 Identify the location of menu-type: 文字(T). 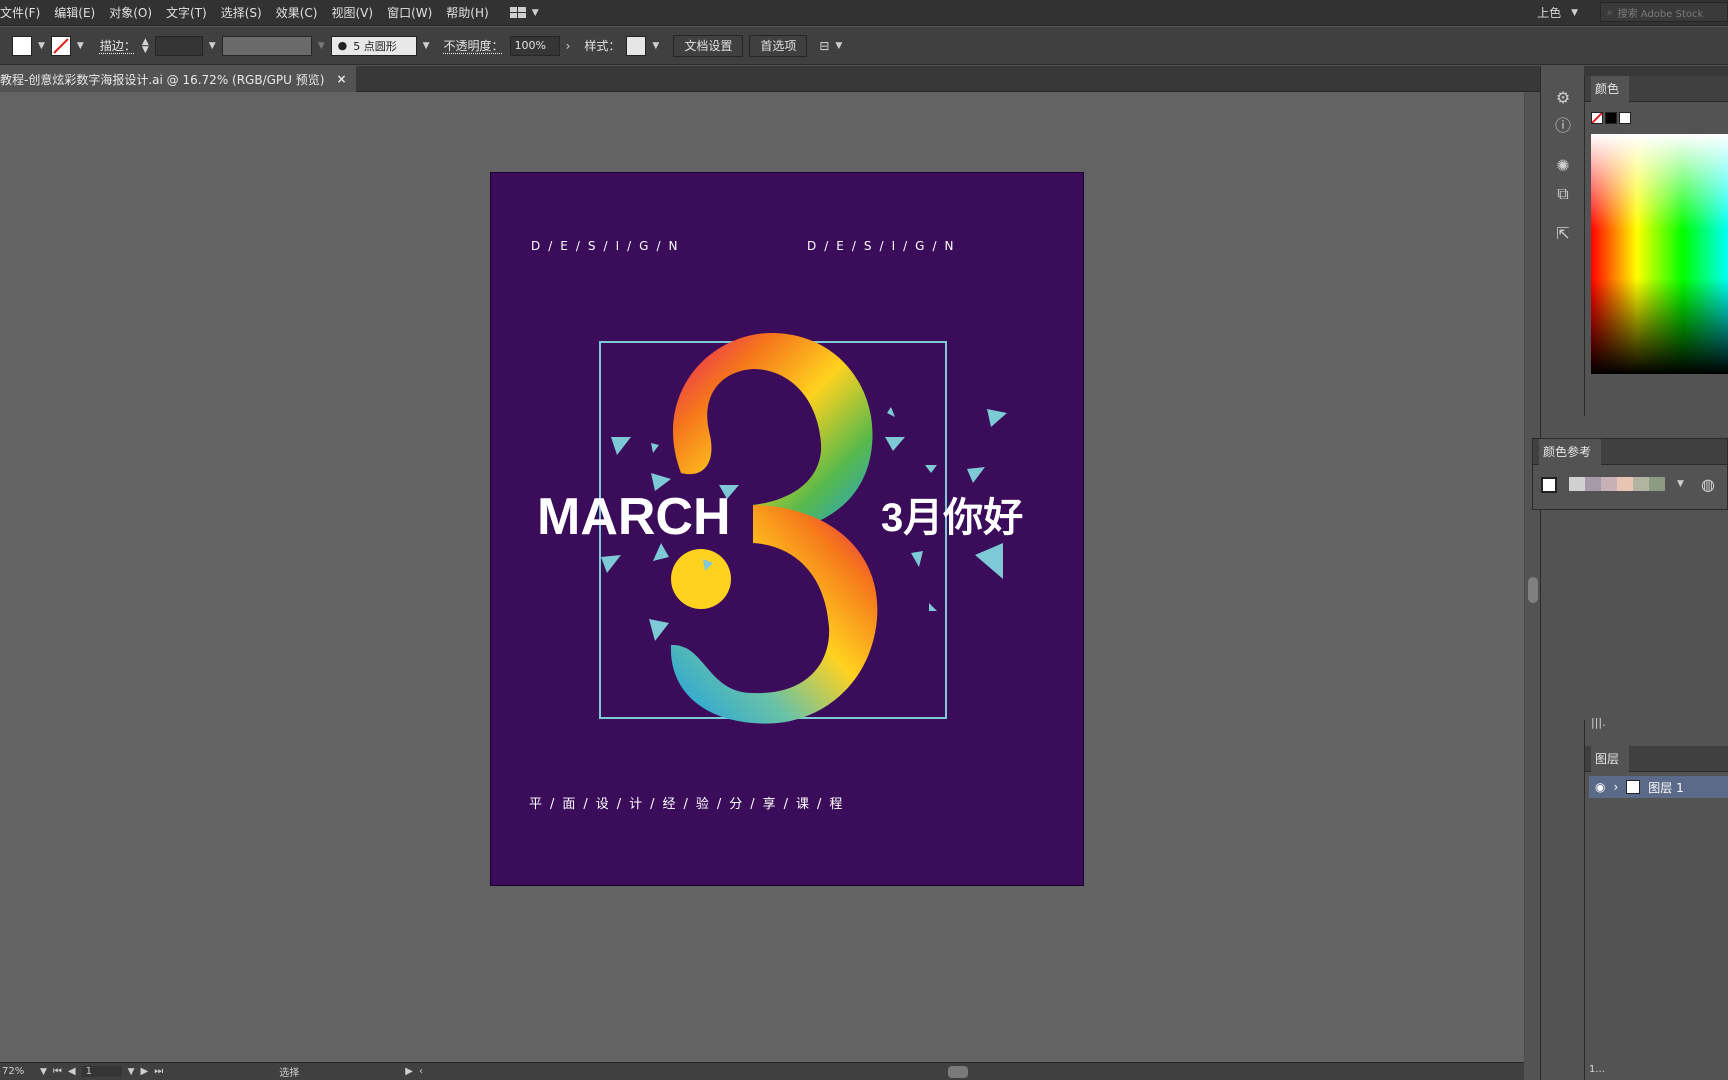
(186, 12).